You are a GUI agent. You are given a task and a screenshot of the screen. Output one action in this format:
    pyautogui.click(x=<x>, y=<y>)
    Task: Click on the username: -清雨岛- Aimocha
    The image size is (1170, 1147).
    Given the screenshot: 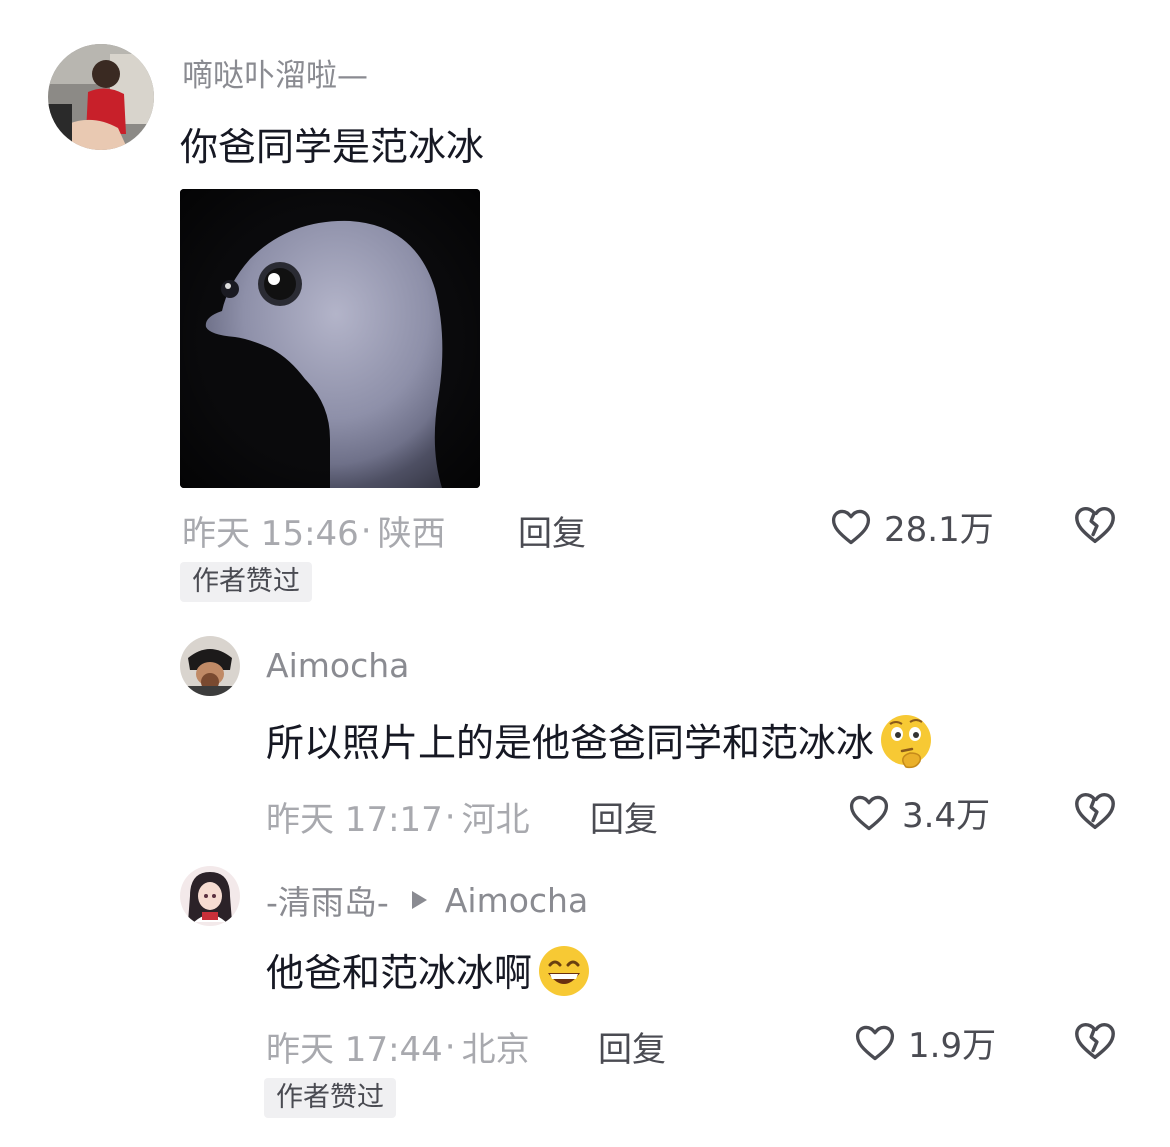 What is the action you would take?
    pyautogui.click(x=427, y=900)
    